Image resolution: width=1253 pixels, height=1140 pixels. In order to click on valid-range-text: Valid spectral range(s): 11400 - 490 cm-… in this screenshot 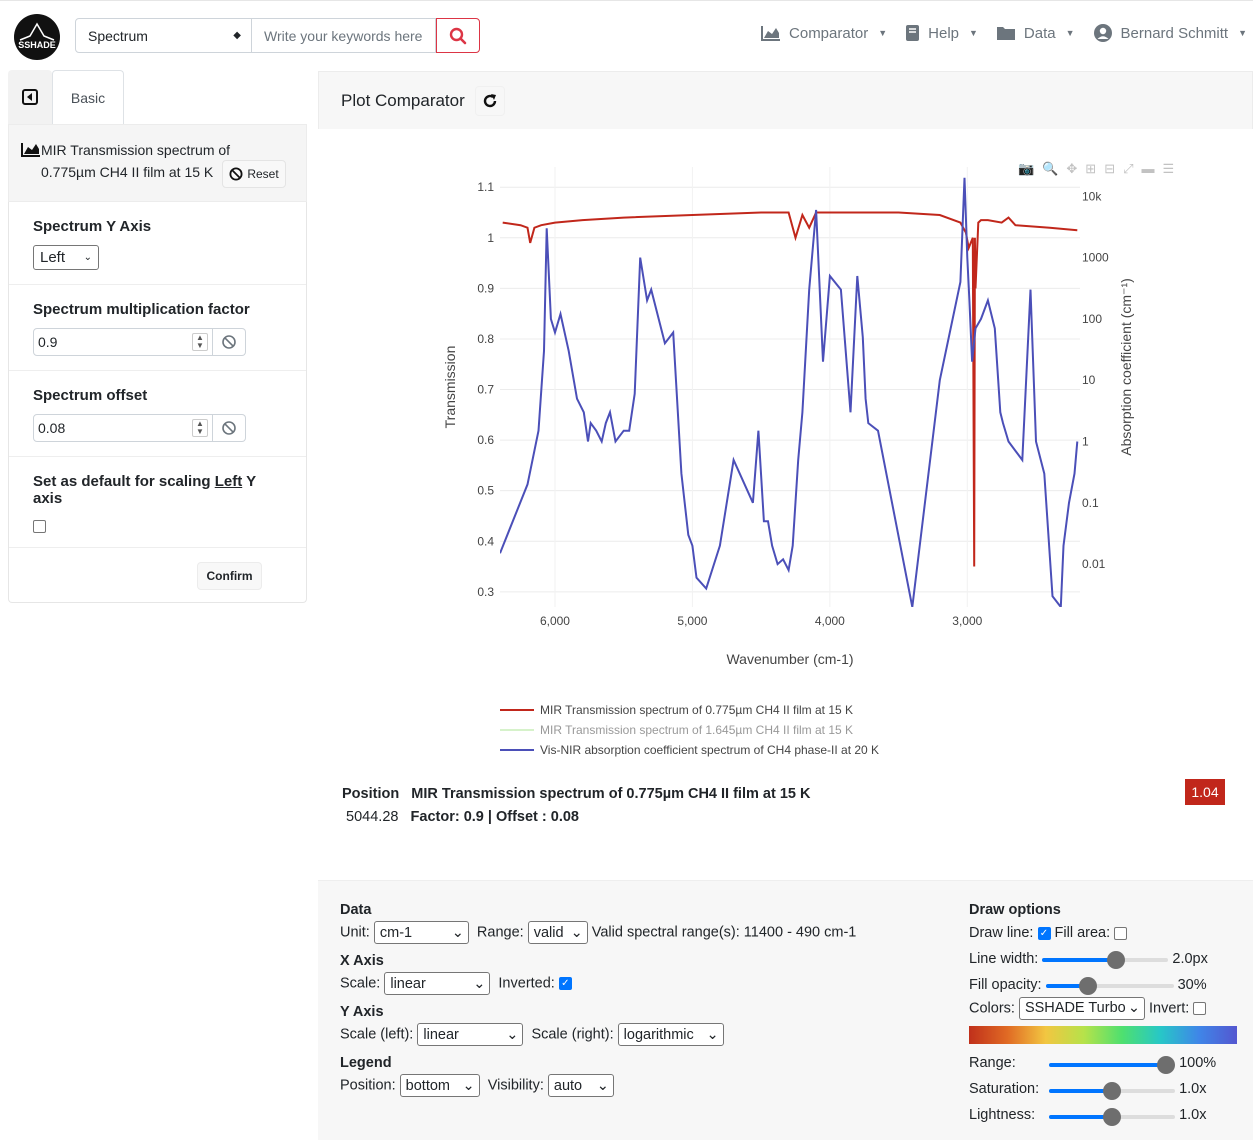, I will do `click(724, 932)`.